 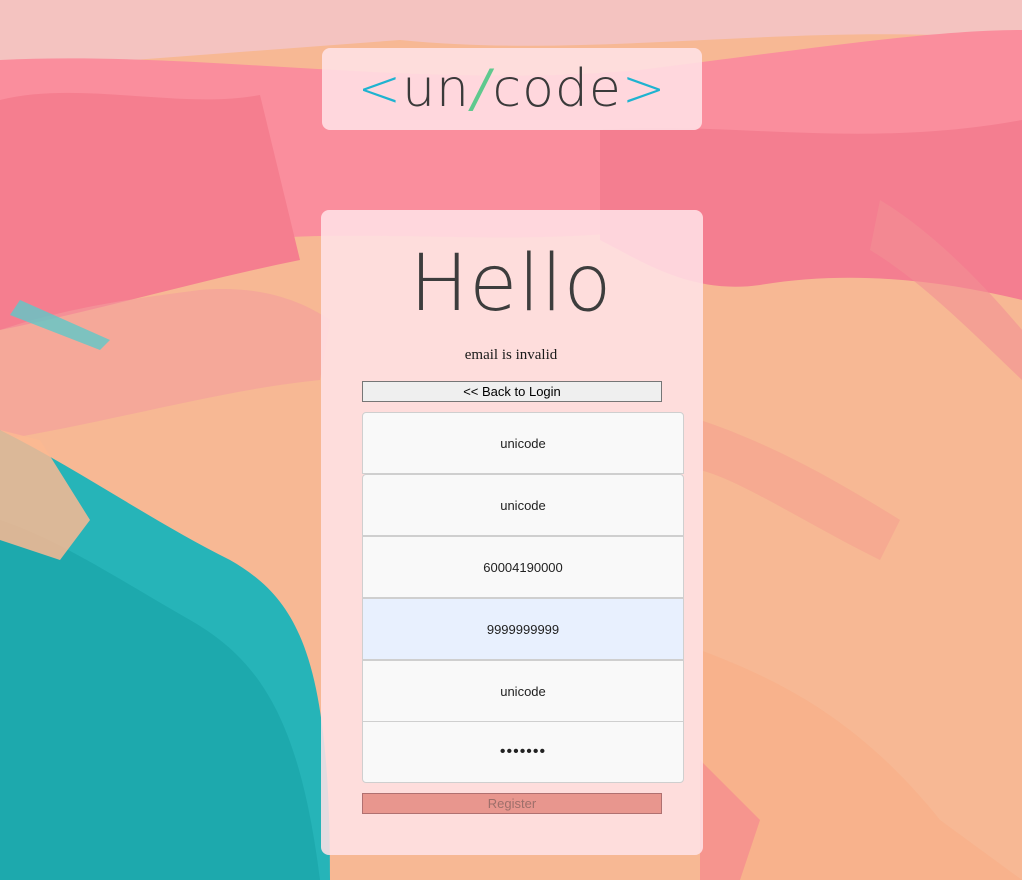 I want to click on register-button: Register, so click(x=512, y=803).